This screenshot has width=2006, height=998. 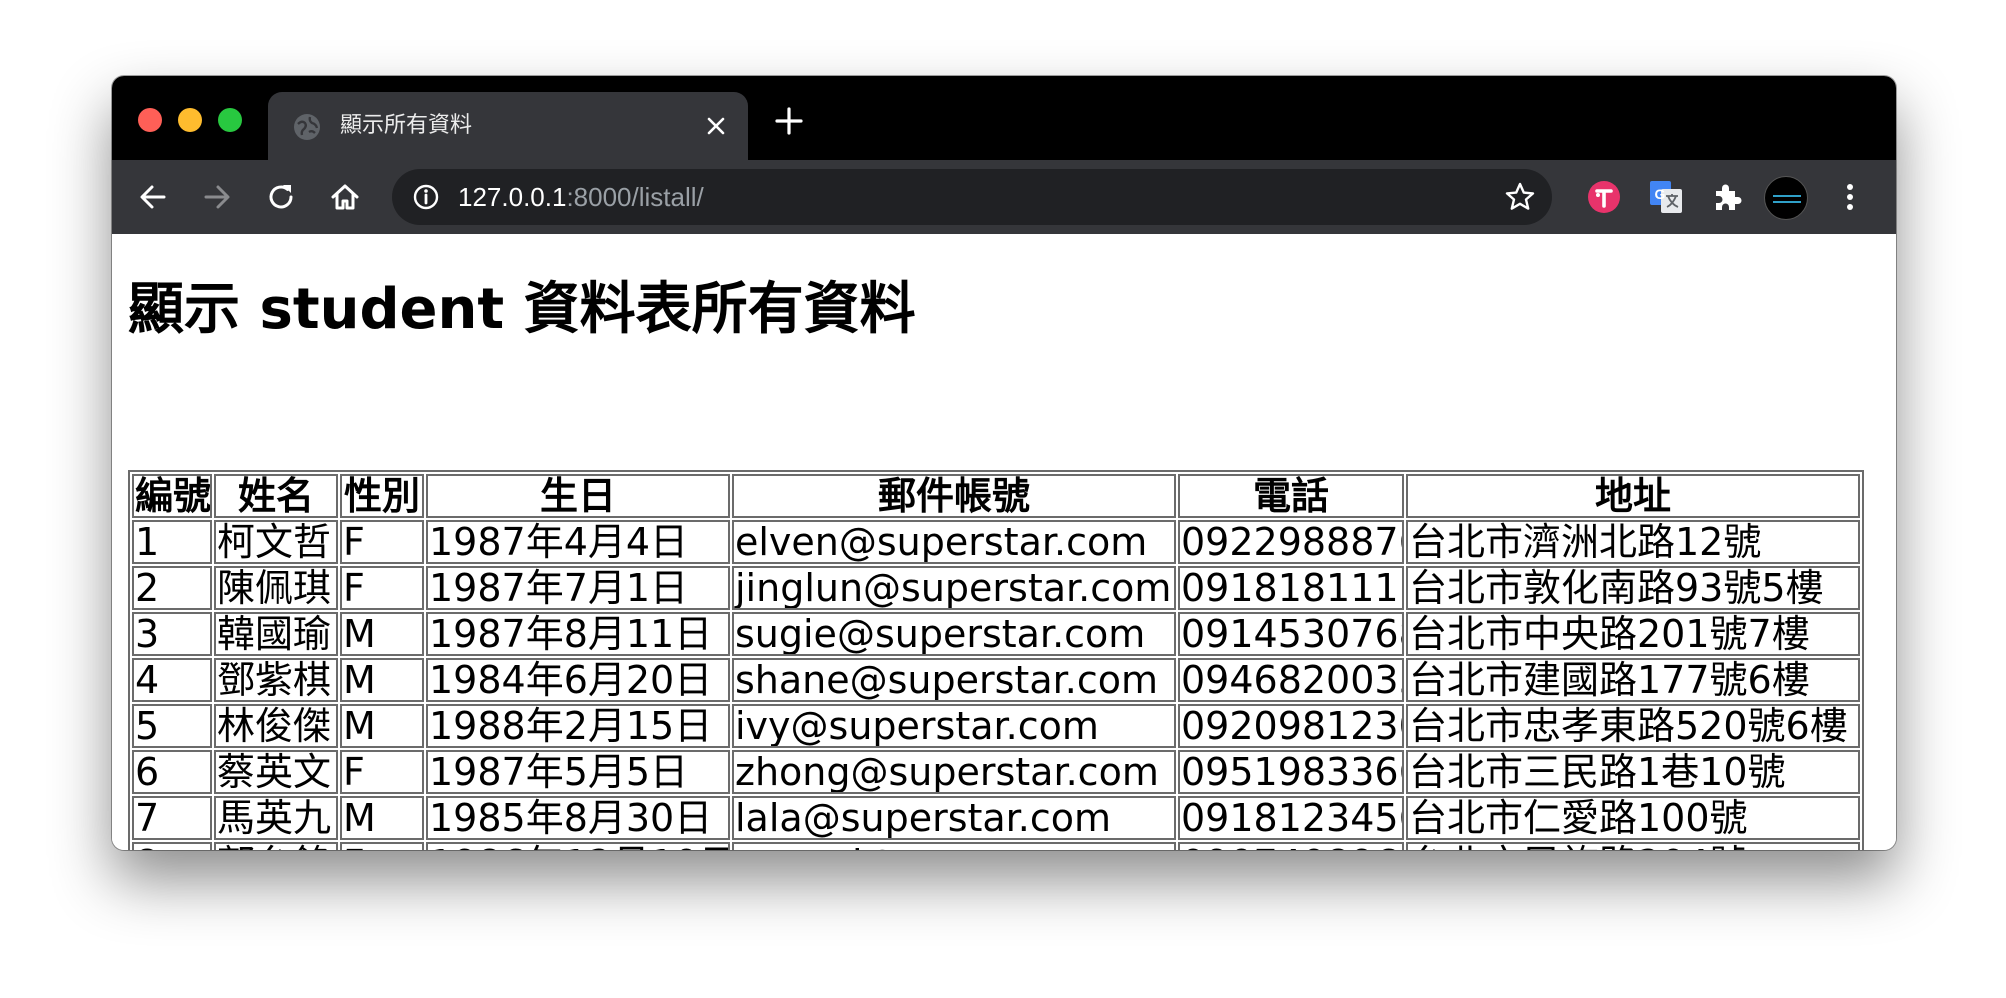 I want to click on maximize-window-button, so click(x=230, y=120).